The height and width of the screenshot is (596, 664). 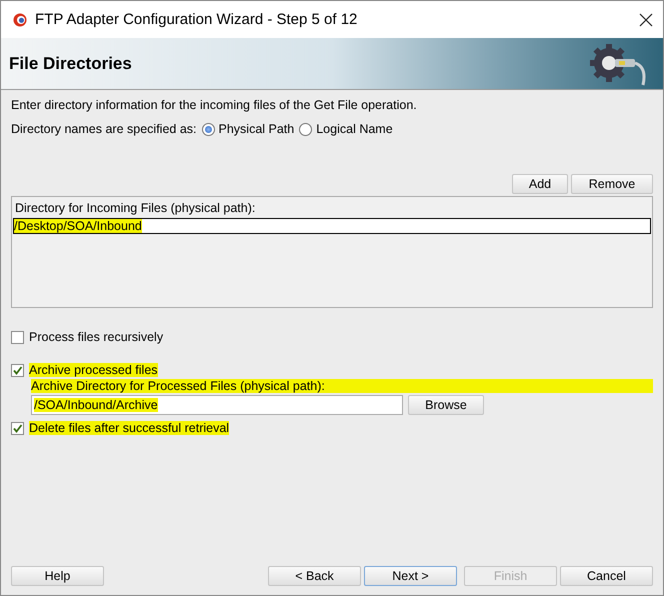 What do you see at coordinates (248, 129) in the screenshot?
I see `radio-option: Physical Path` at bounding box center [248, 129].